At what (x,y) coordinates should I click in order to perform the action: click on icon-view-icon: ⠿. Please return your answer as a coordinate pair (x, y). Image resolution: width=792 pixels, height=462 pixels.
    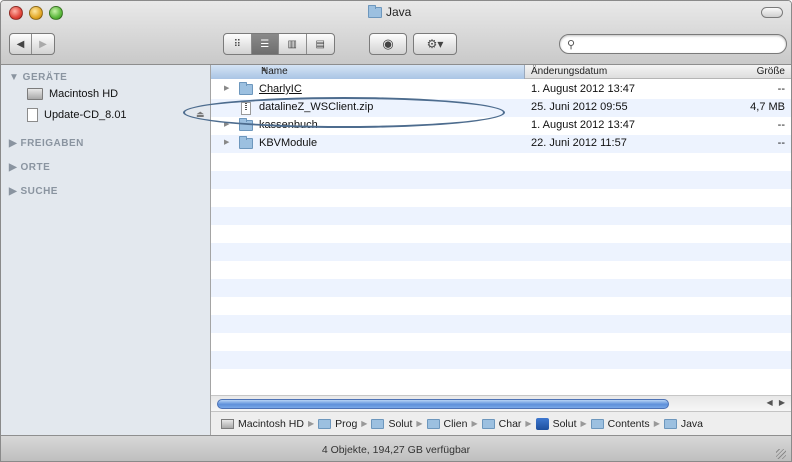
    Looking at the image, I should click on (237, 44).